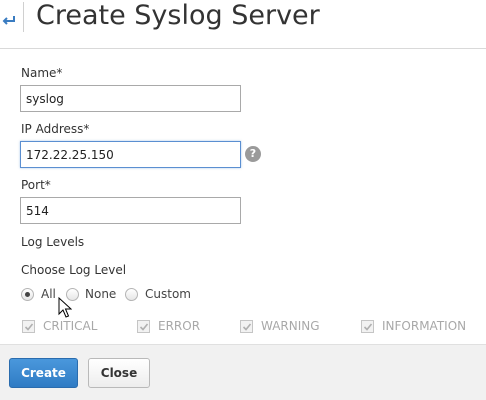 Image resolution: width=486 pixels, height=400 pixels. I want to click on port-label: Port*, so click(36, 185).